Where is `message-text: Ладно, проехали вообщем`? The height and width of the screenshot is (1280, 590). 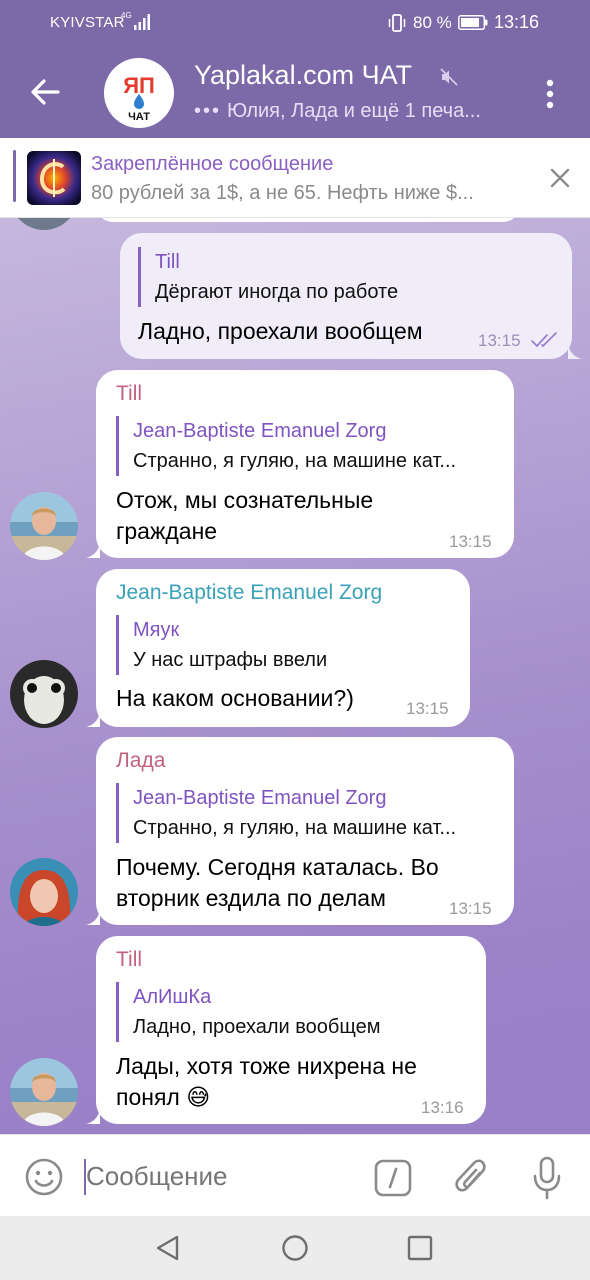
message-text: Ладно, проехали вообщем is located at coordinates (280, 331).